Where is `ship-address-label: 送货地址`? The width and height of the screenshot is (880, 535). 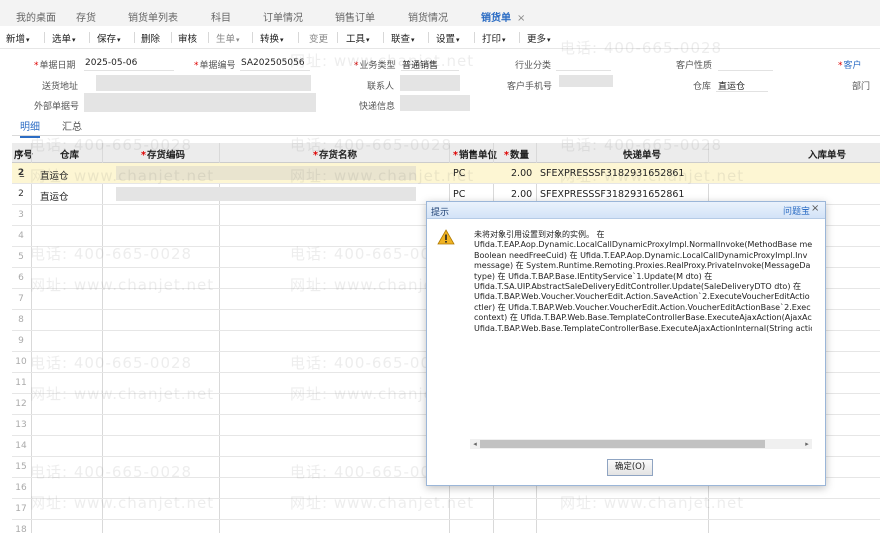
ship-address-label: 送货地址 is located at coordinates (60, 87).